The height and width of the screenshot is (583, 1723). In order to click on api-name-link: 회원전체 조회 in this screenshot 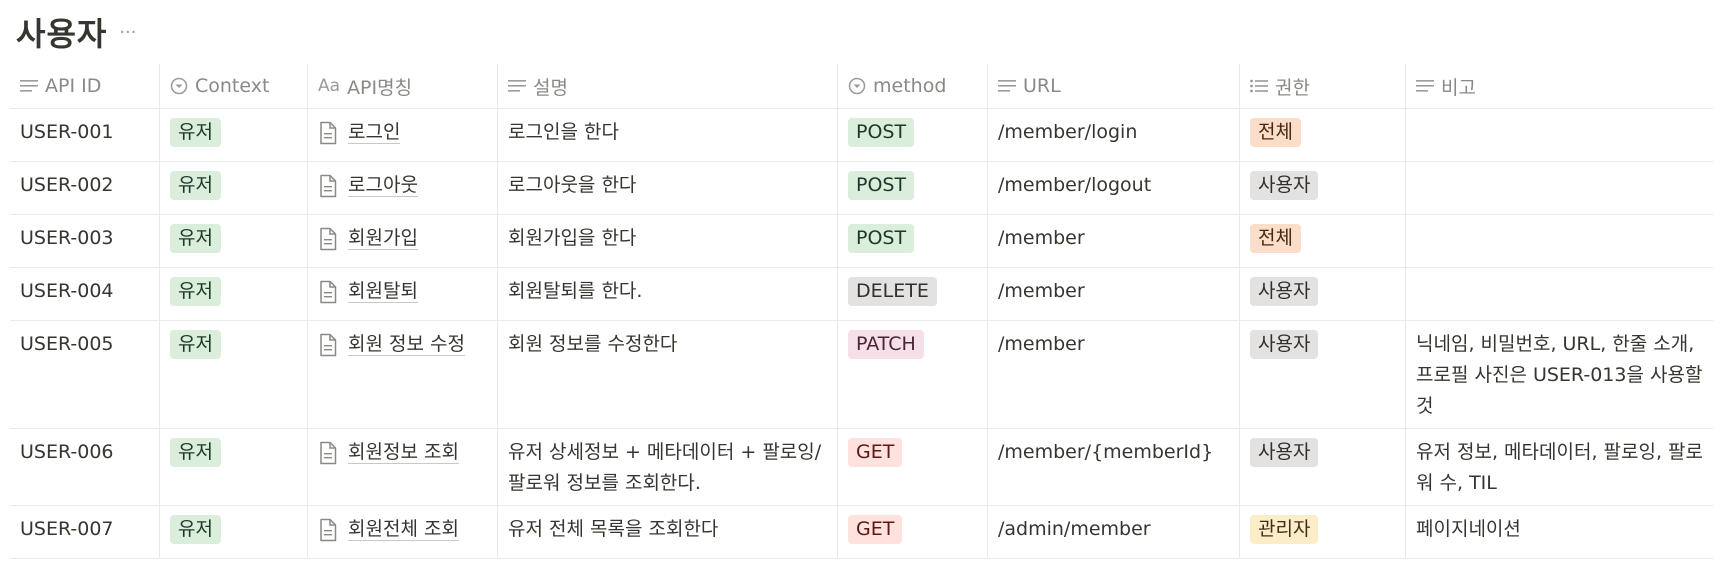, I will do `click(403, 529)`.